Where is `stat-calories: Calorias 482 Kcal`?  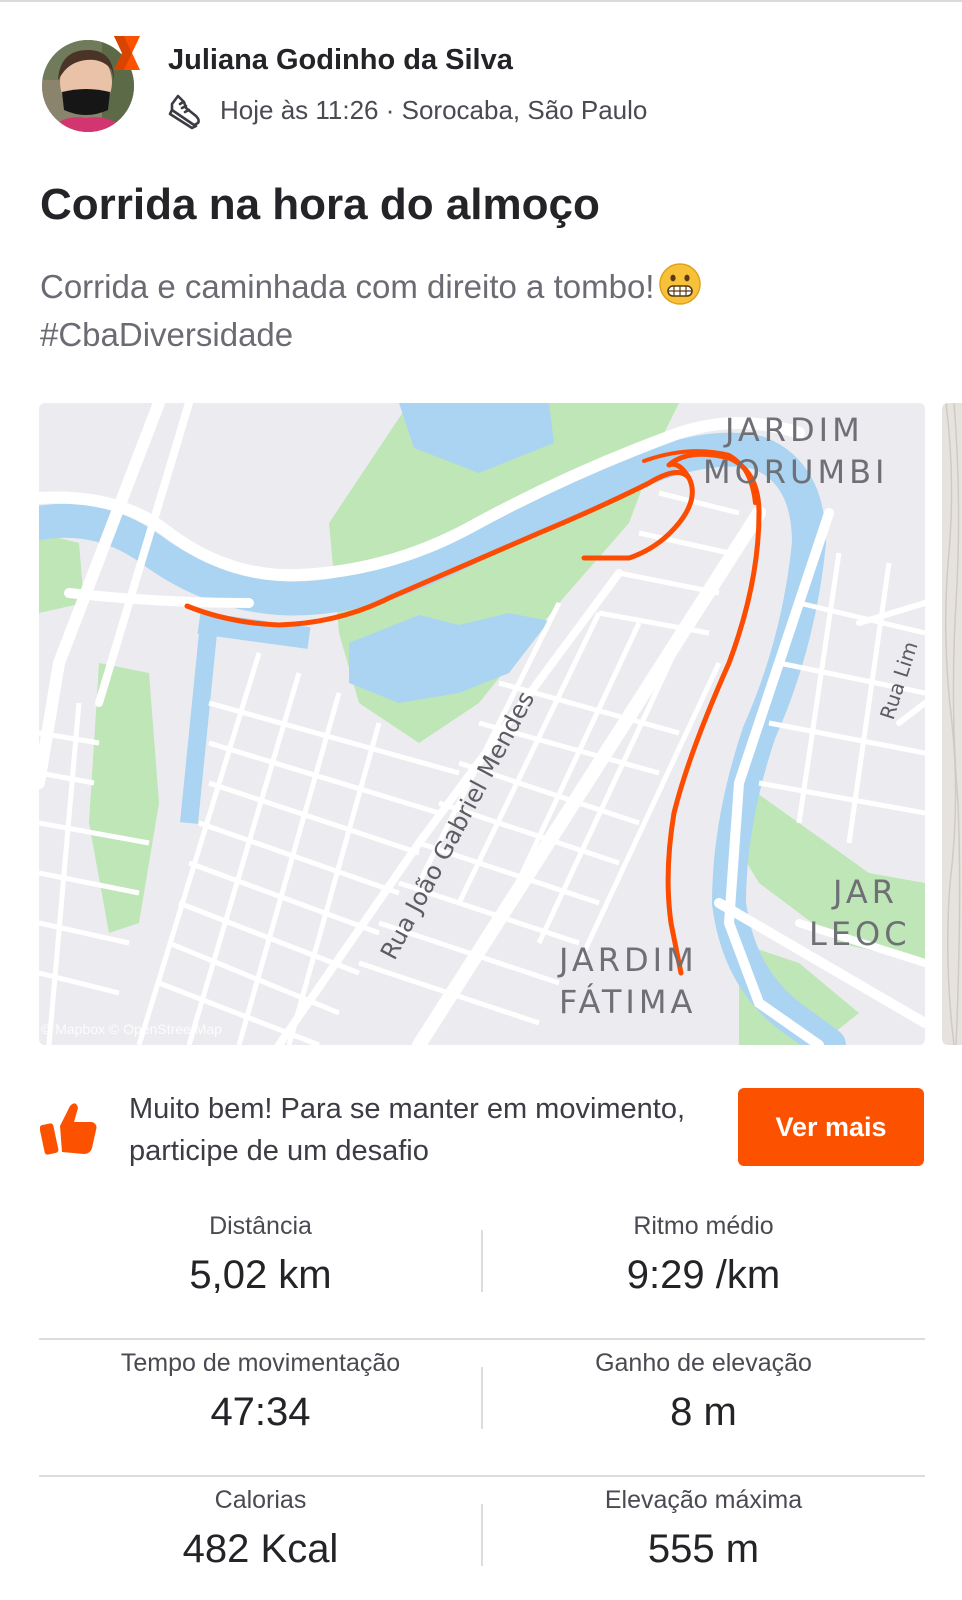
stat-calories: Calorias 482 Kcal is located at coordinates (260, 1537).